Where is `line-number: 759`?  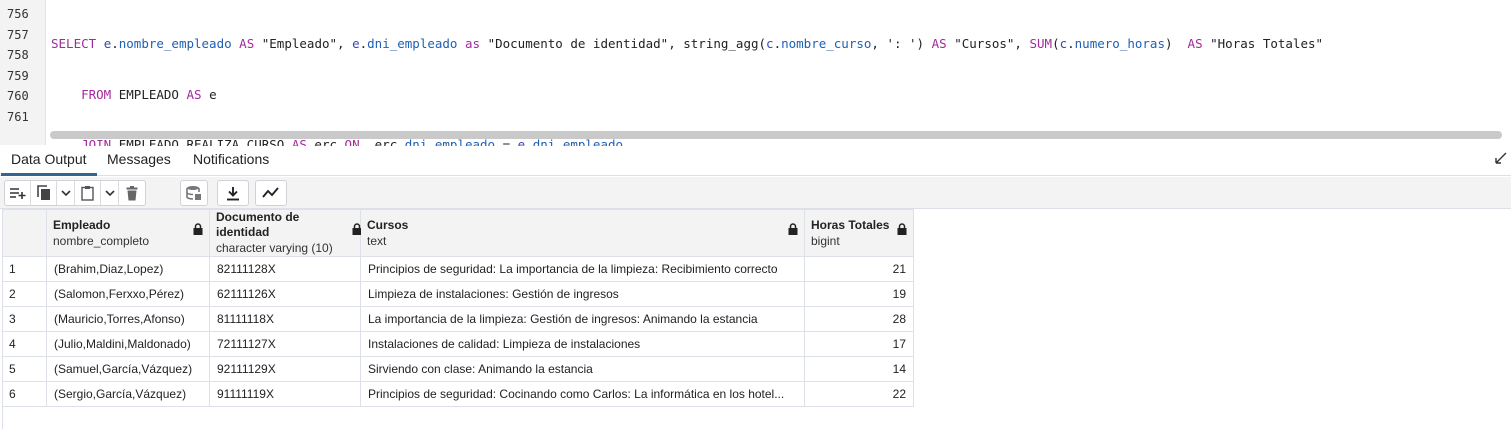
line-number: 759 is located at coordinates (18, 75).